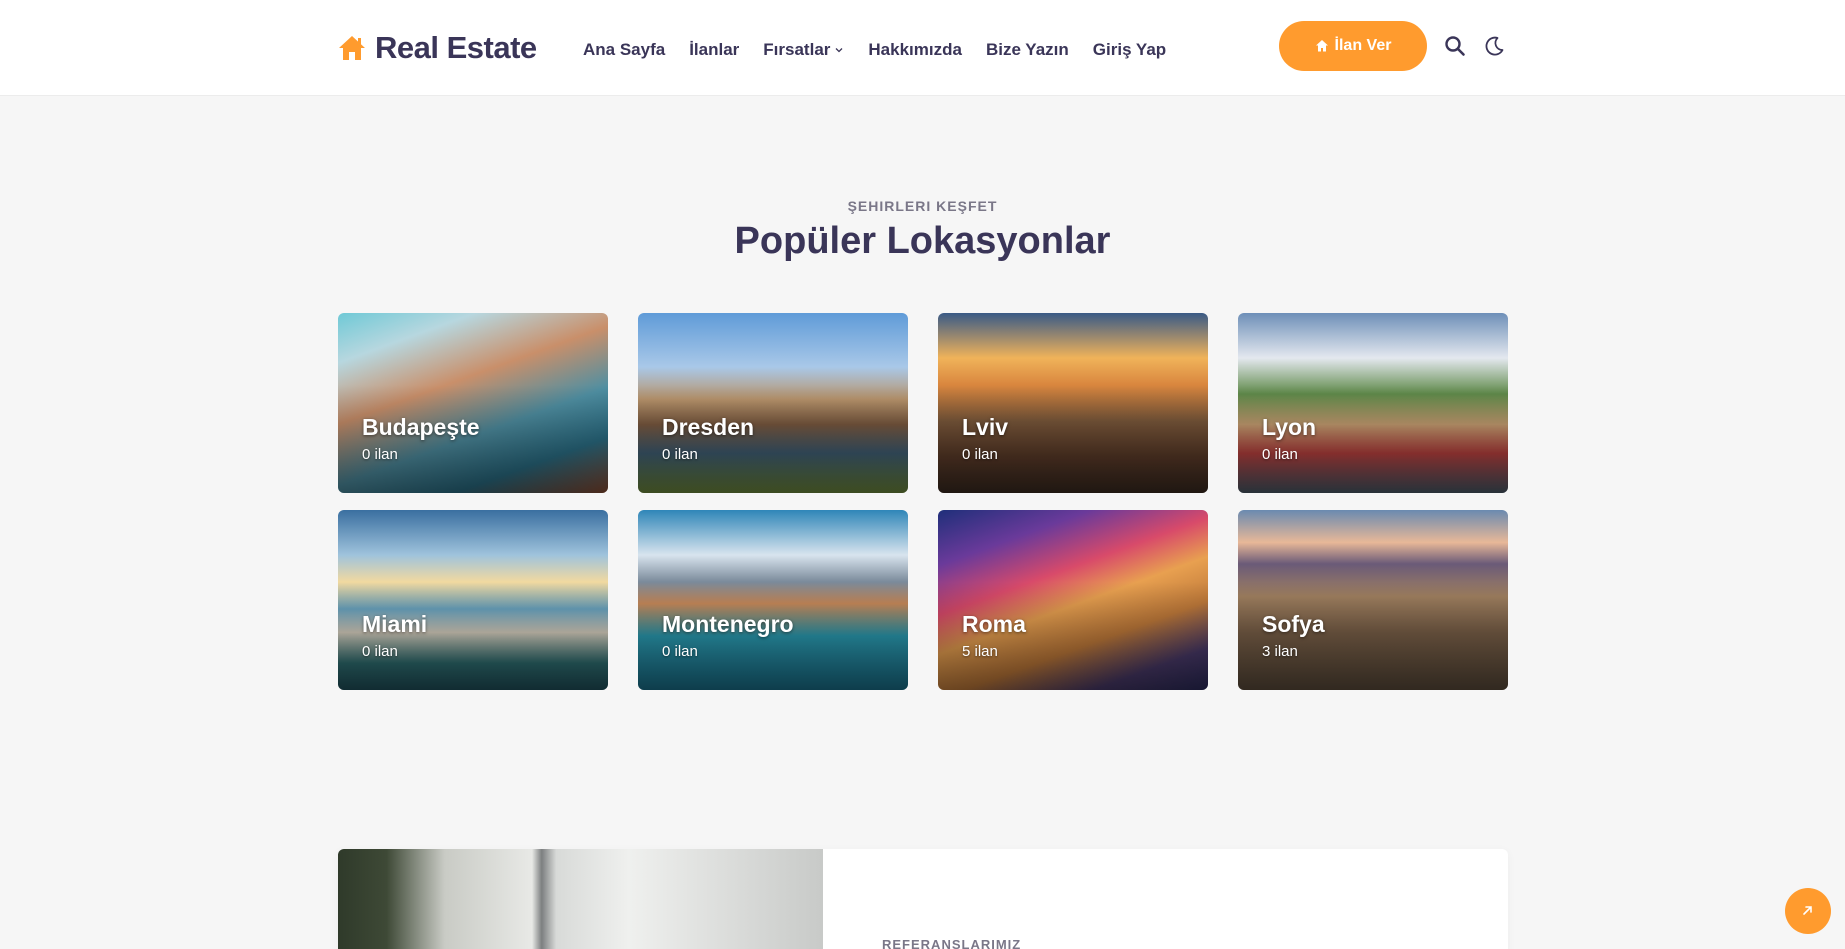 This screenshot has height=949, width=1845. Describe the element at coordinates (1293, 624) in the screenshot. I see `city-name: Sofya` at that location.